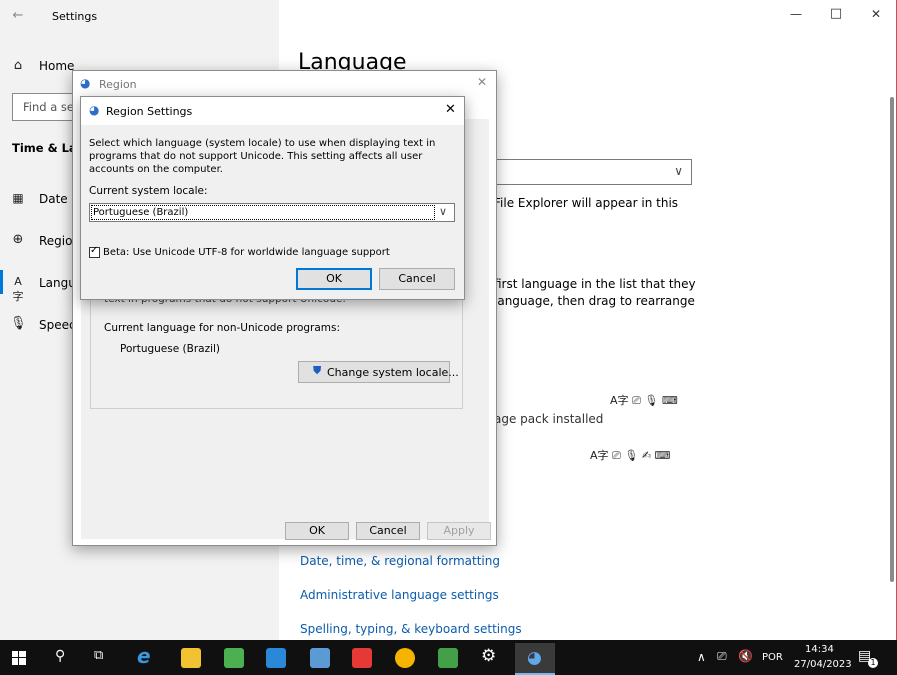  What do you see at coordinates (873, 663) in the screenshot?
I see `notification-badge: 1` at bounding box center [873, 663].